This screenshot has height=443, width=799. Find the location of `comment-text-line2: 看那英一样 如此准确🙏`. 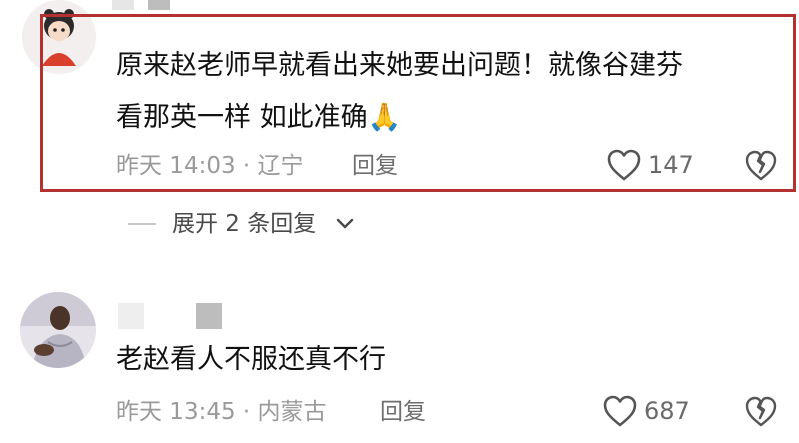

comment-text-line2: 看那英一样 如此准确🙏 is located at coordinates (258, 118).